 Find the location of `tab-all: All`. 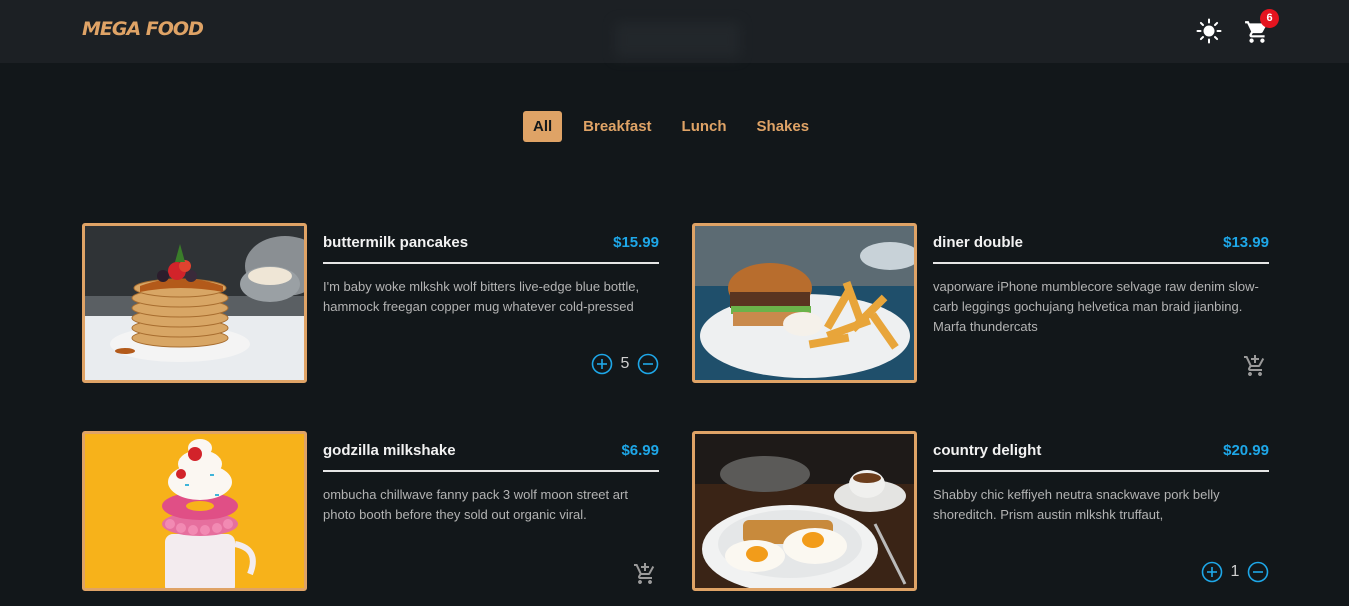

tab-all: All is located at coordinates (543, 126).